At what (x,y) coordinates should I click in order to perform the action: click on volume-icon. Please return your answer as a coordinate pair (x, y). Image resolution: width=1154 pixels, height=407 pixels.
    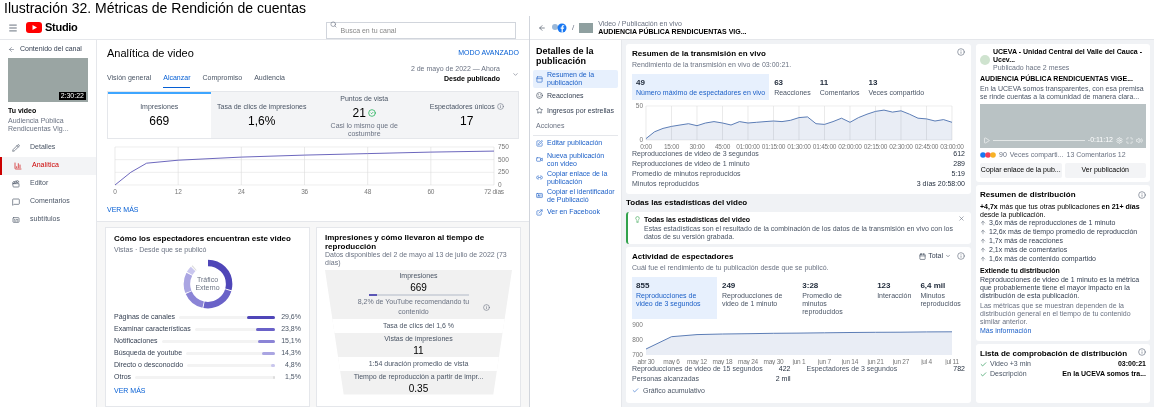
    Looking at the image, I should click on (1139, 140).